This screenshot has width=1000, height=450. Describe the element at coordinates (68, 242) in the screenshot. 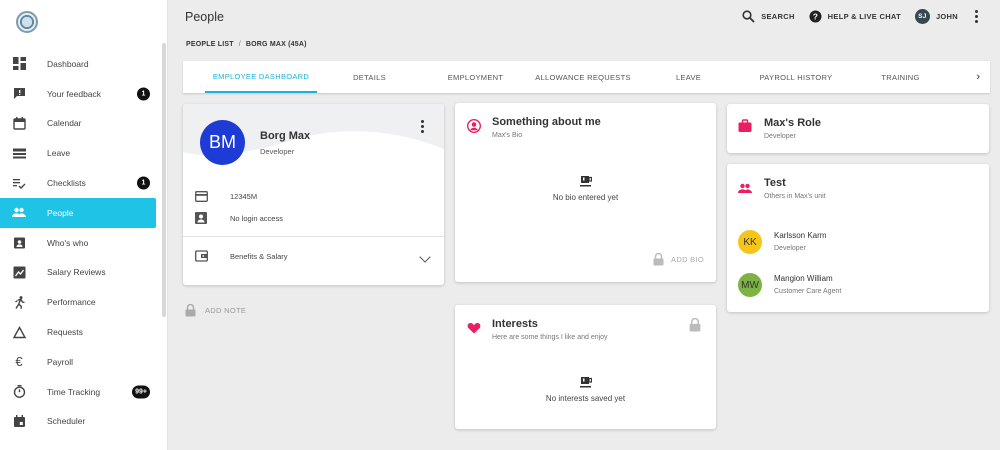

I see `sidebar-item-label: Who's who` at that location.